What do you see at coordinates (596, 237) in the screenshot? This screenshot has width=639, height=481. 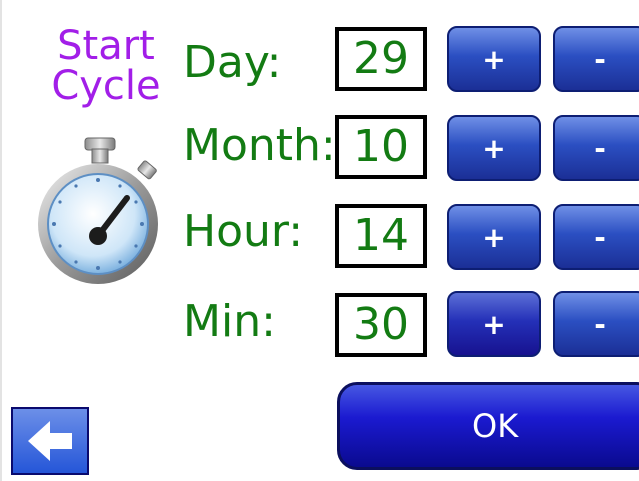 I see `hour-minus-button: -` at bounding box center [596, 237].